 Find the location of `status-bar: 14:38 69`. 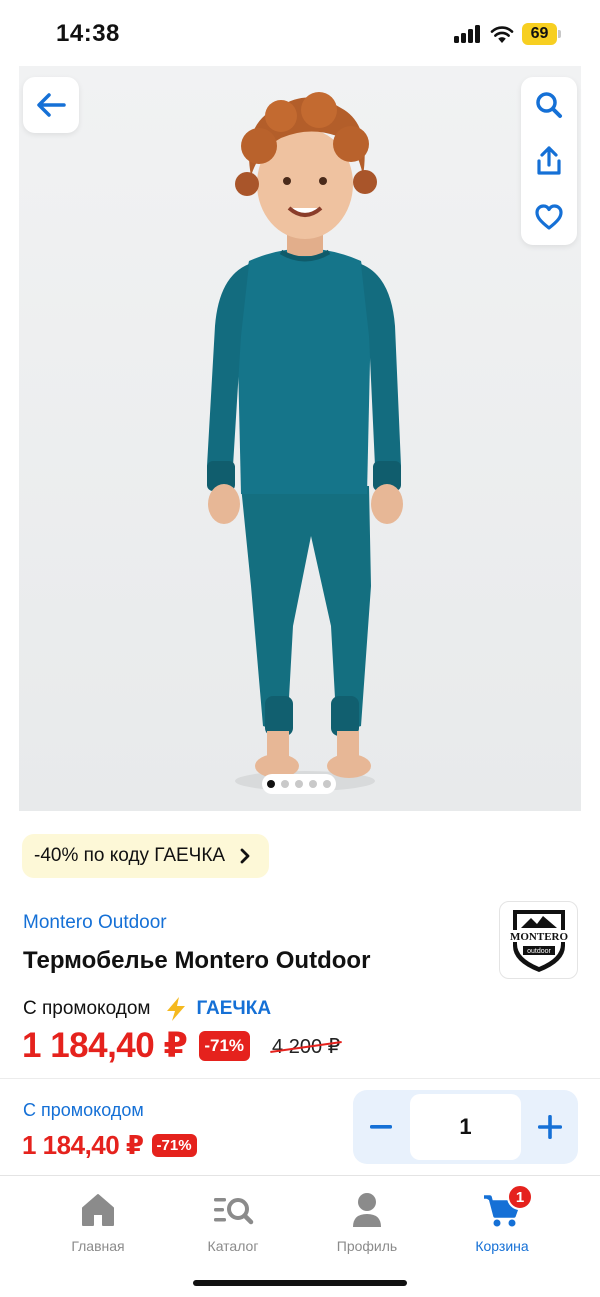

status-bar: 14:38 69 is located at coordinates (300, 33).